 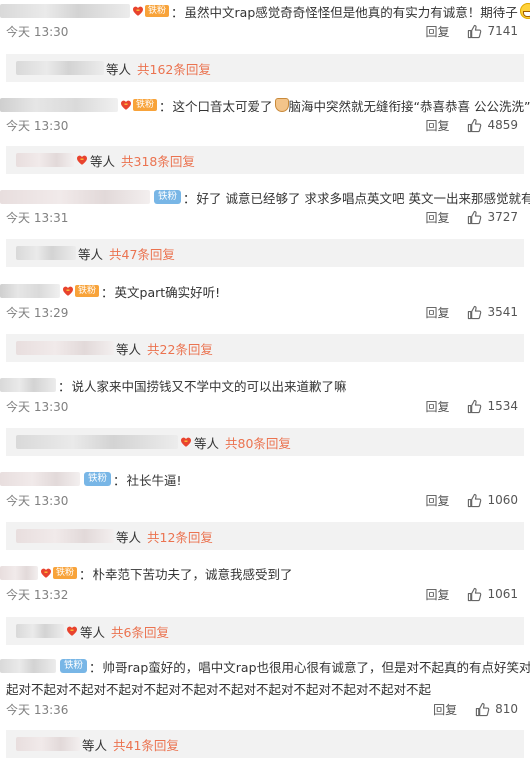 I want to click on like-button: 810, so click(x=496, y=709).